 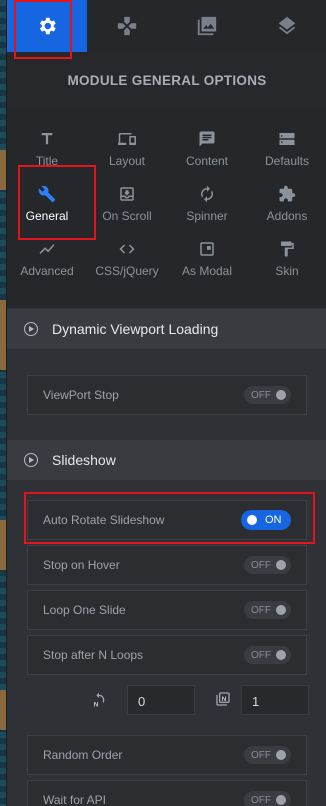 I want to click on download-box-icon, so click(x=127, y=194).